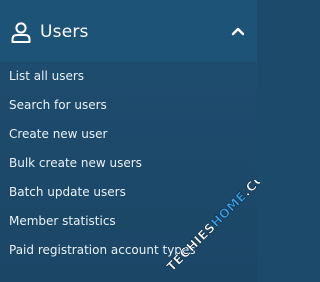 The image size is (320, 282). What do you see at coordinates (128, 192) in the screenshot?
I see `menu-item-batch-update-users: Batch update users` at bounding box center [128, 192].